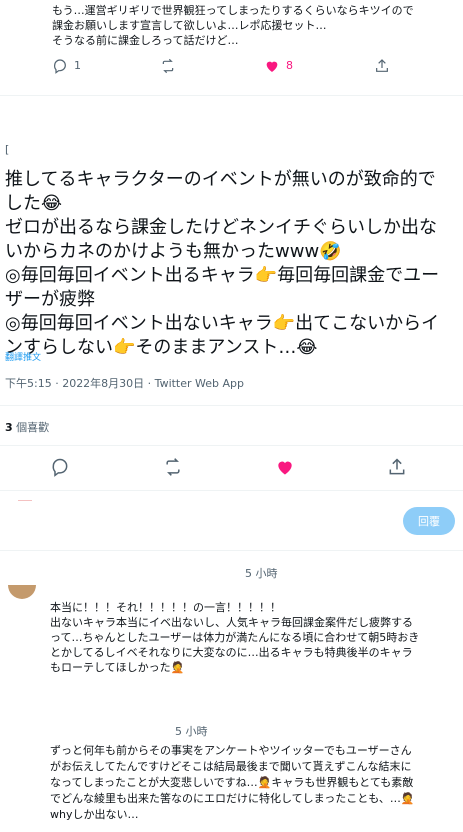 The image size is (463, 832). I want to click on reply-1-time: 5 小時, so click(261, 573).